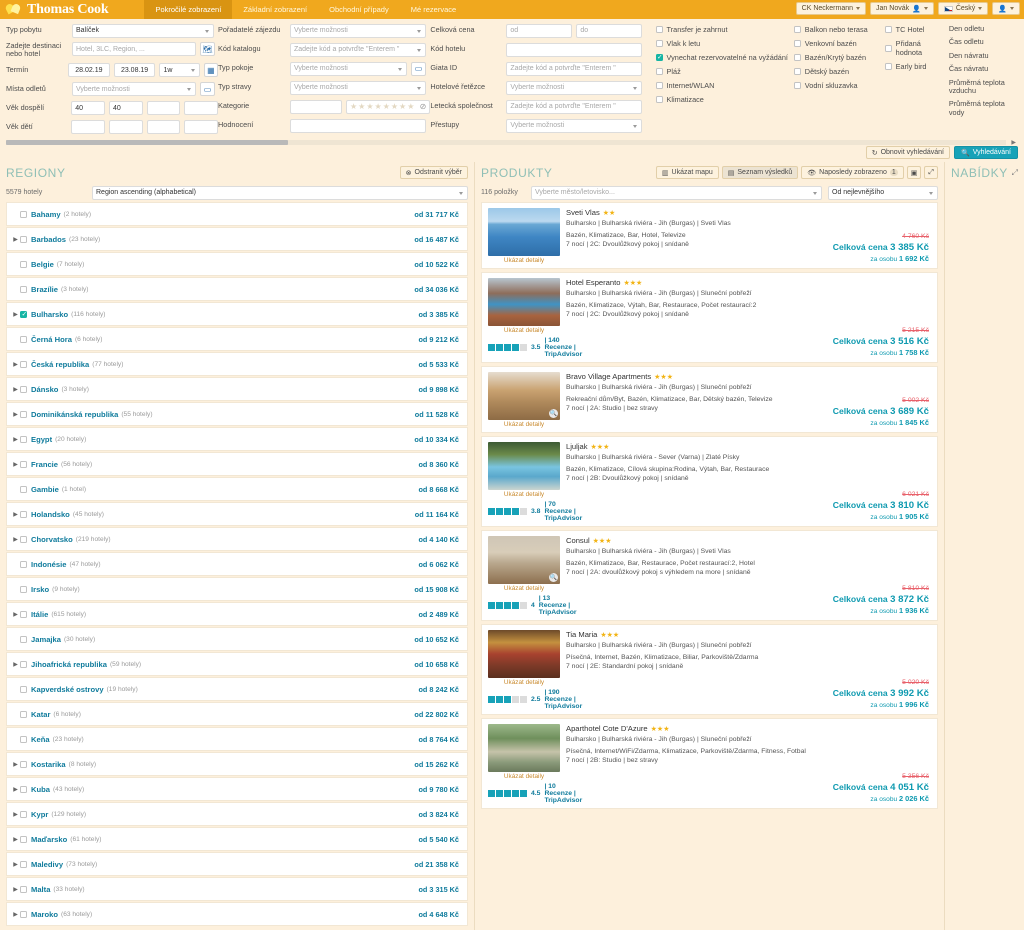  Describe the element at coordinates (512, 142) in the screenshot. I see `horizontal-scrollbar: ▶` at that location.